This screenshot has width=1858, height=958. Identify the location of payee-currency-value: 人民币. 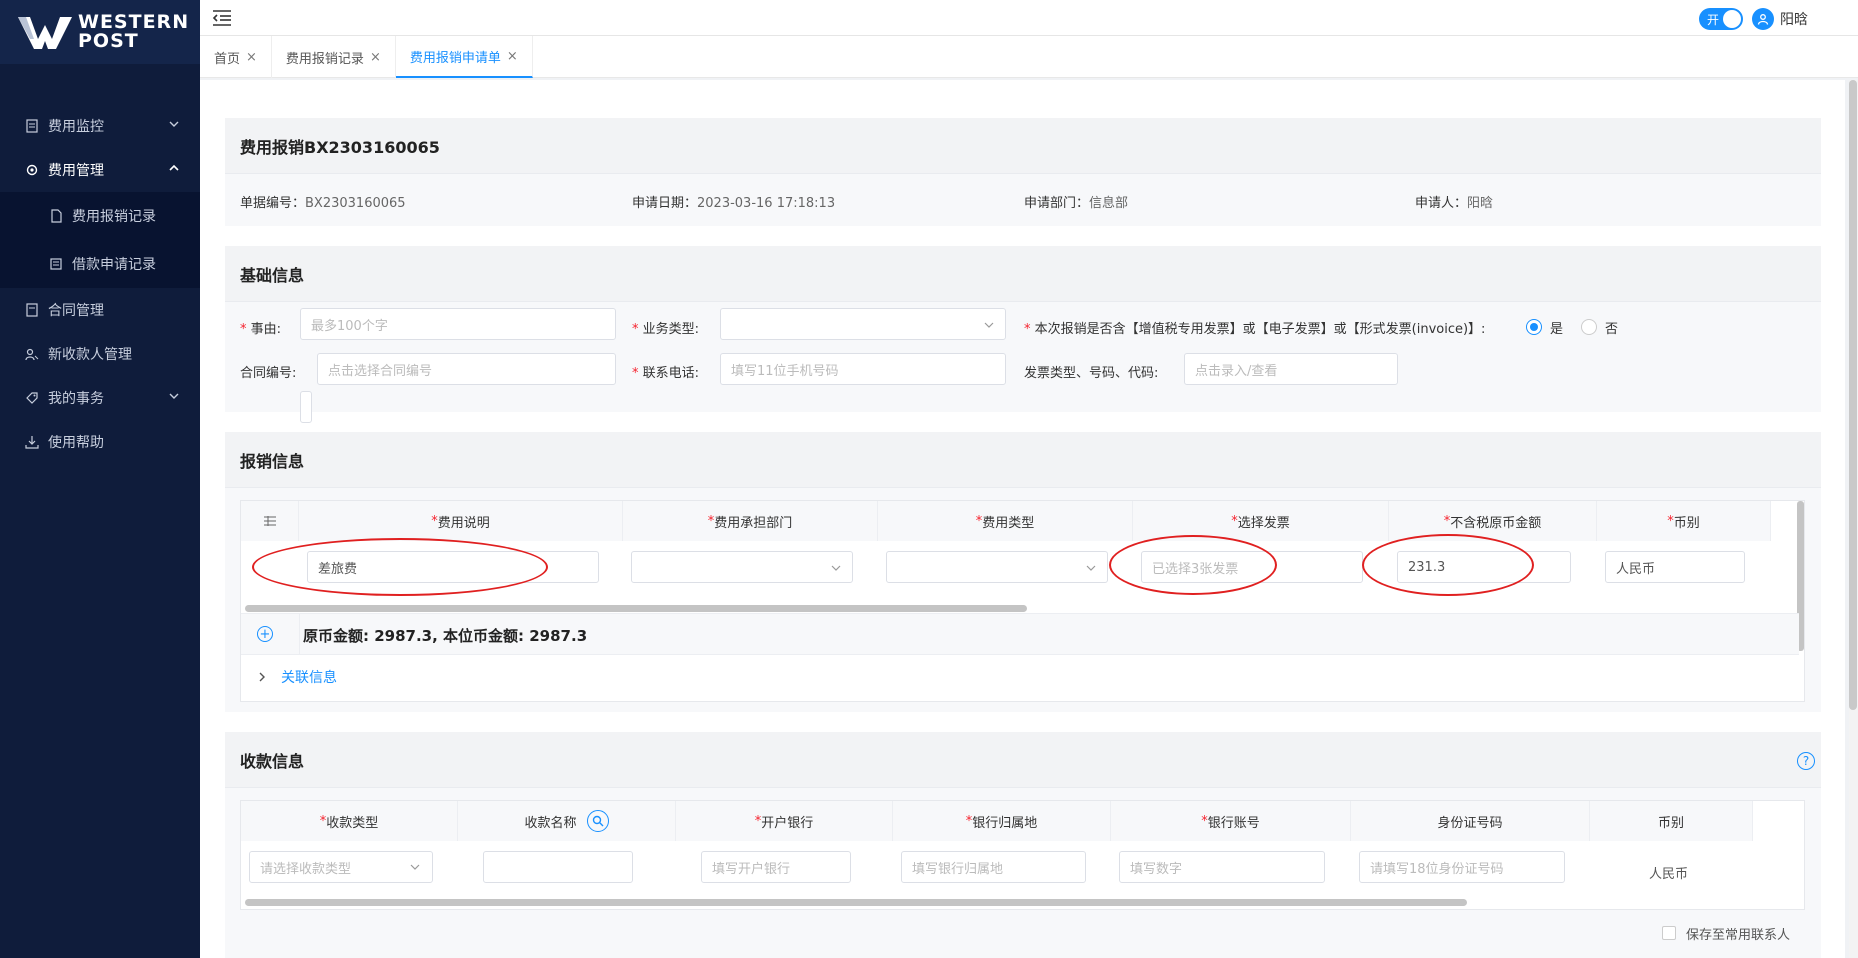
(1669, 874).